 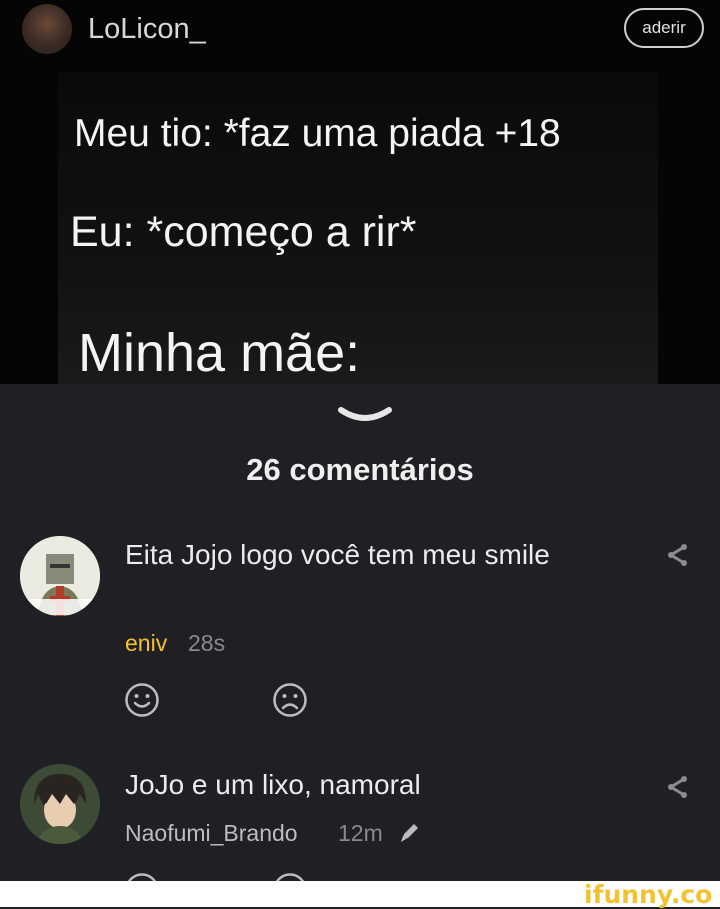 What do you see at coordinates (360, 469) in the screenshot?
I see `comments-count: 26 comentários` at bounding box center [360, 469].